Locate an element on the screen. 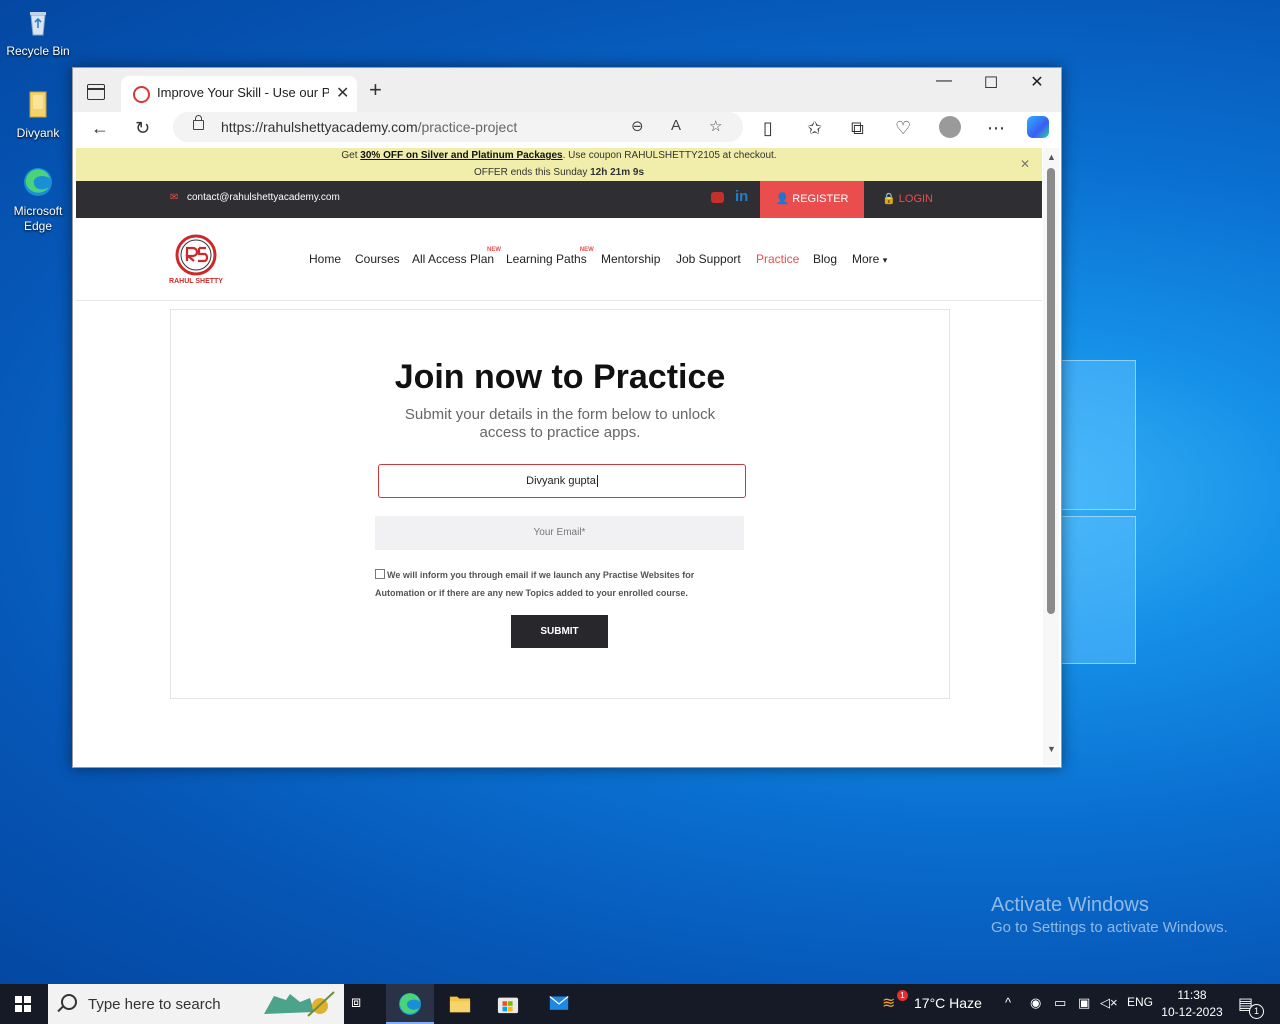  linkedin-icon: in is located at coordinates (741, 196).